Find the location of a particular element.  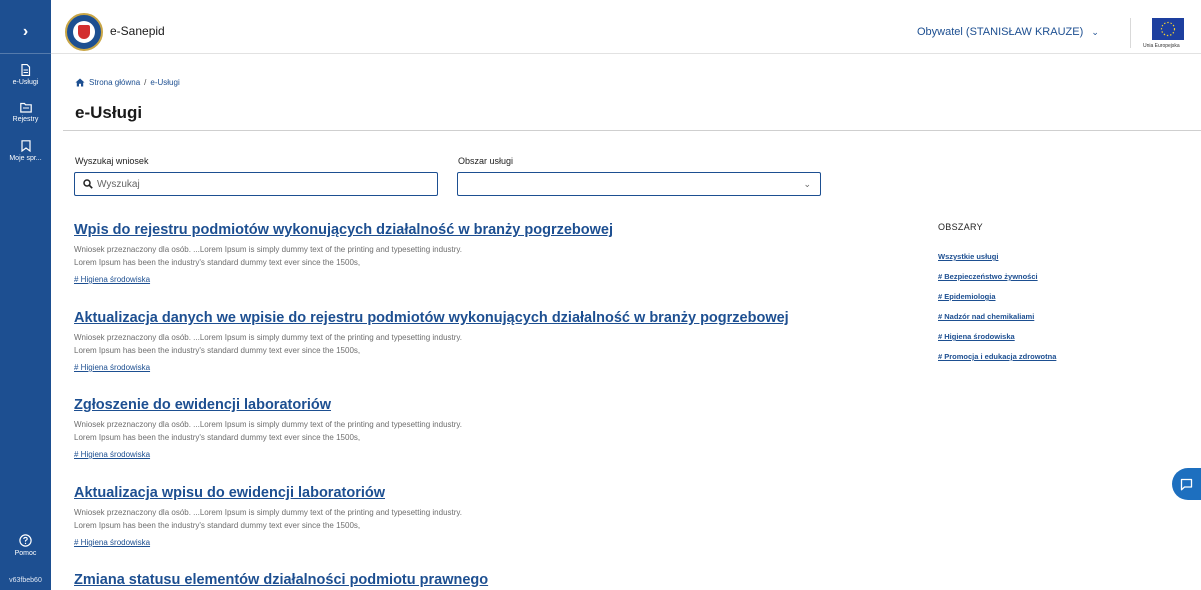

sidebar-item-label: Rejestry is located at coordinates (25, 119).